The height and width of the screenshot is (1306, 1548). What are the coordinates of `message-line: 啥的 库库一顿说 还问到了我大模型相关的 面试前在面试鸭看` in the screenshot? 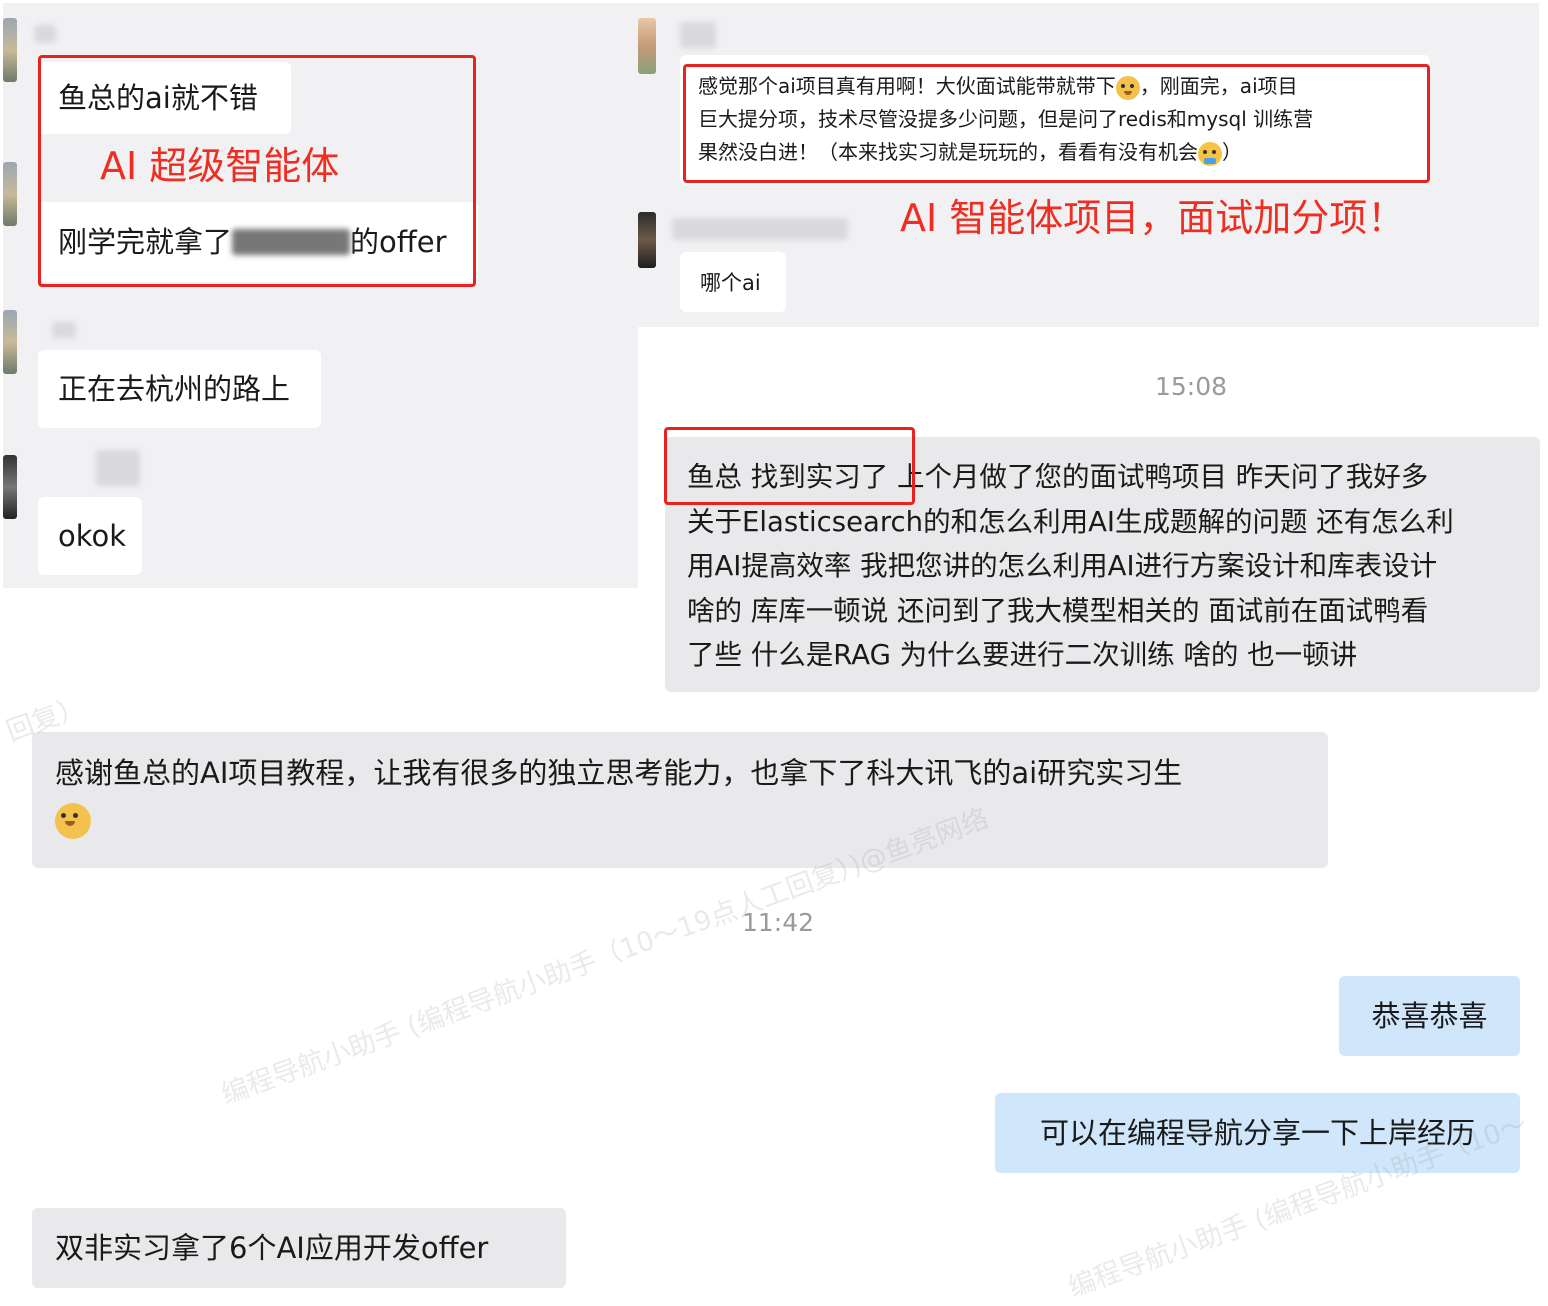 It's located at (1058, 610).